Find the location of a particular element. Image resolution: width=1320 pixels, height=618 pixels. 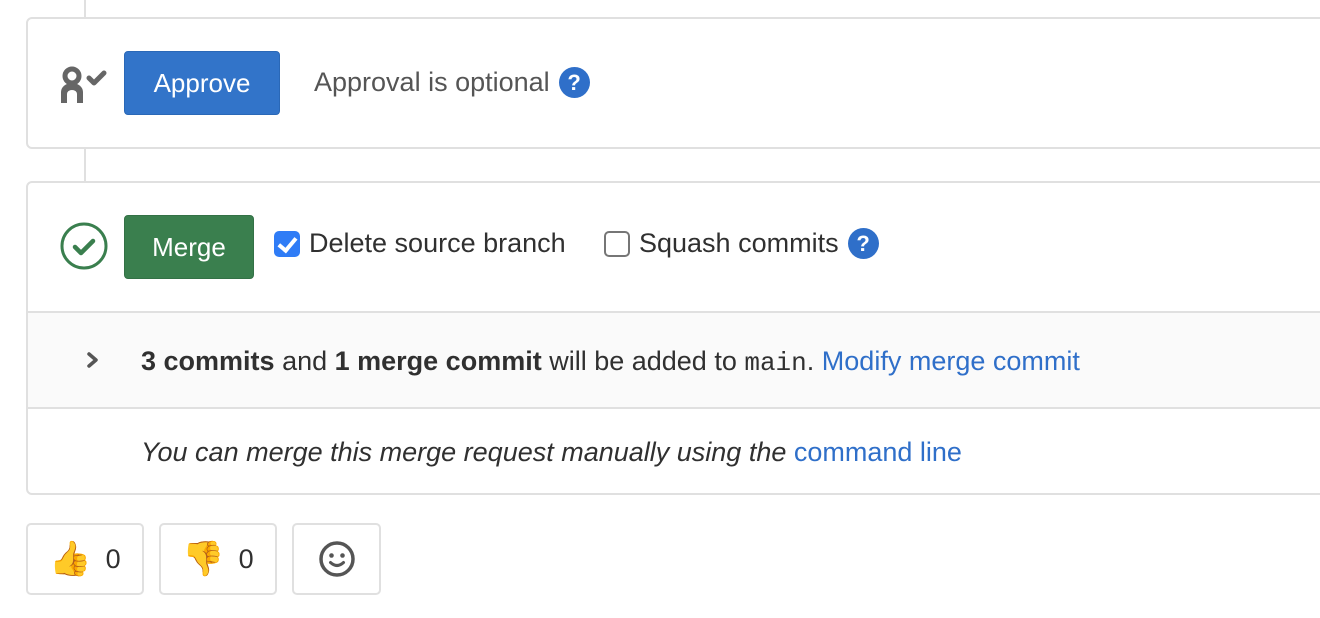

approve-button: Approve is located at coordinates (202, 83).